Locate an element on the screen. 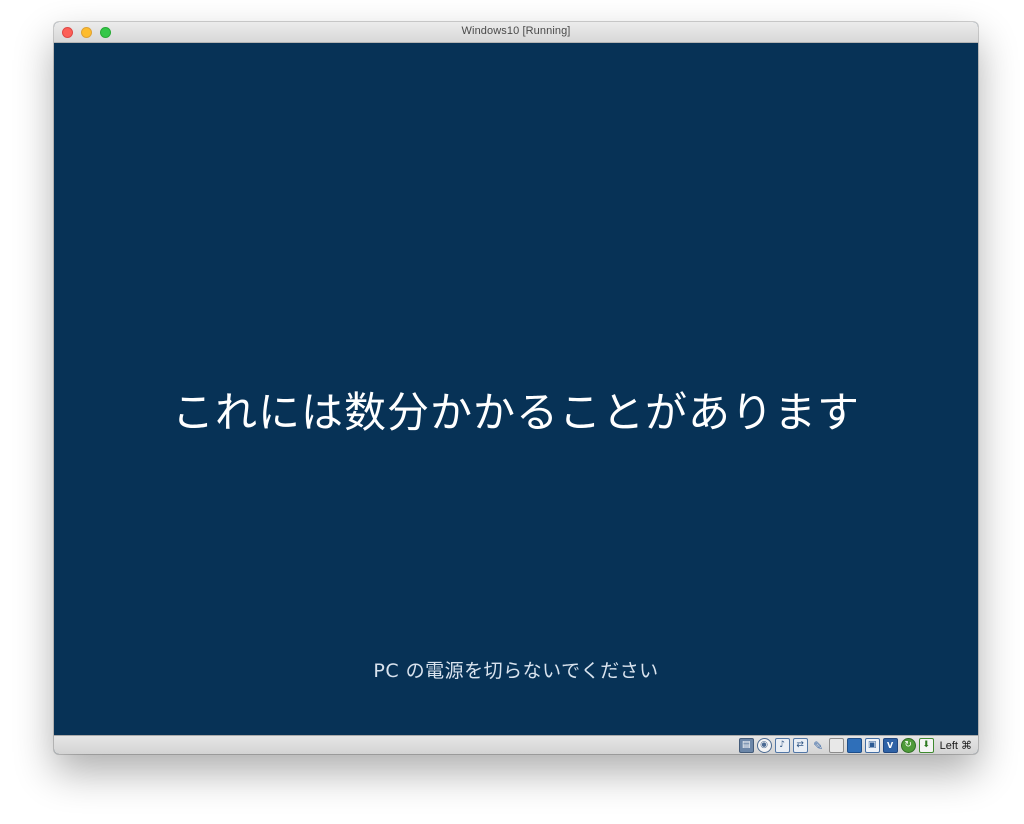 The width and height of the screenshot is (1024, 824). usb-icon: ✎ is located at coordinates (818, 745).